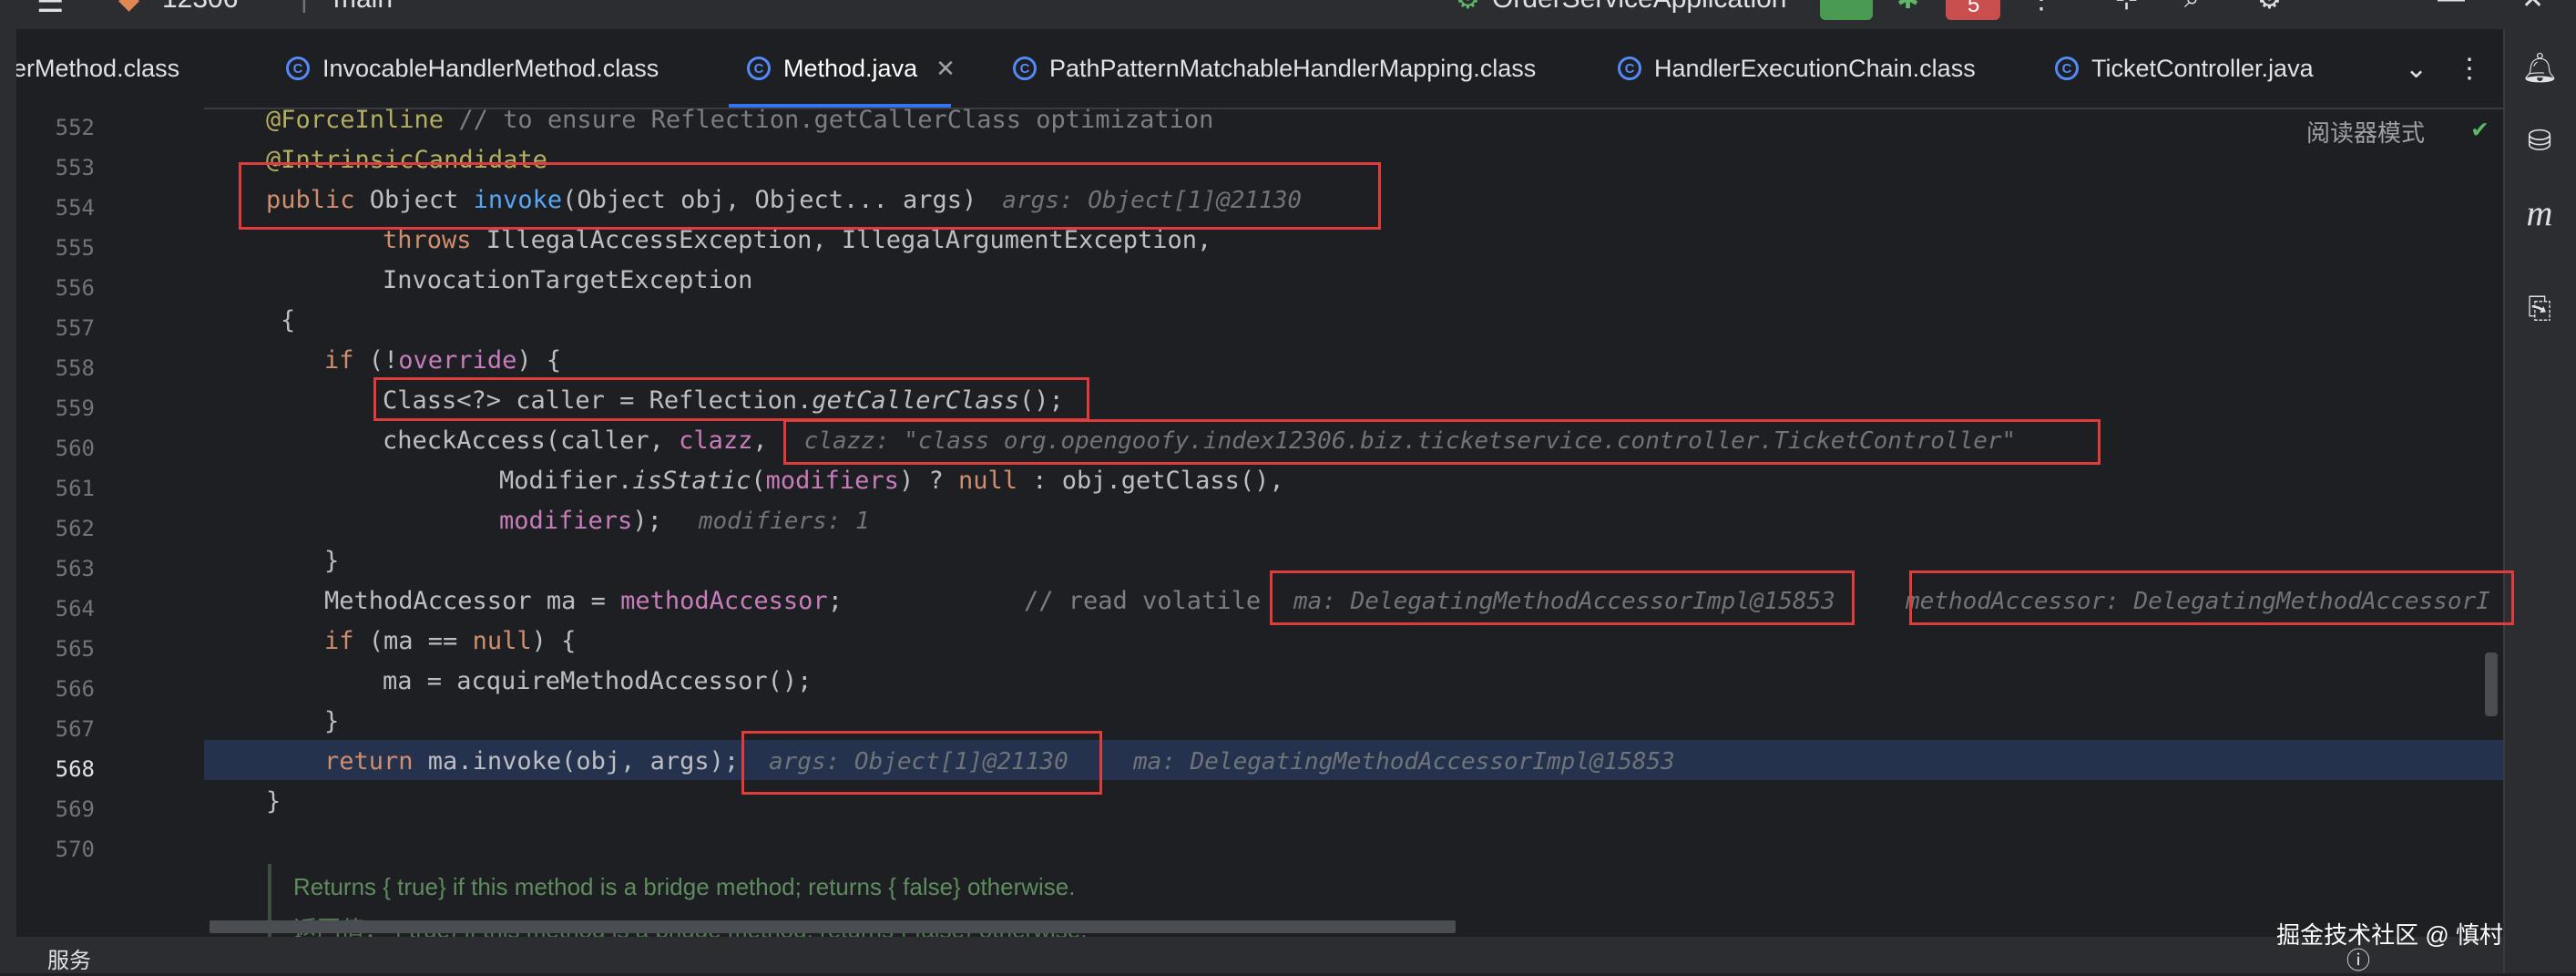  What do you see at coordinates (2480, 128) in the screenshot?
I see `check-icon: ✔` at bounding box center [2480, 128].